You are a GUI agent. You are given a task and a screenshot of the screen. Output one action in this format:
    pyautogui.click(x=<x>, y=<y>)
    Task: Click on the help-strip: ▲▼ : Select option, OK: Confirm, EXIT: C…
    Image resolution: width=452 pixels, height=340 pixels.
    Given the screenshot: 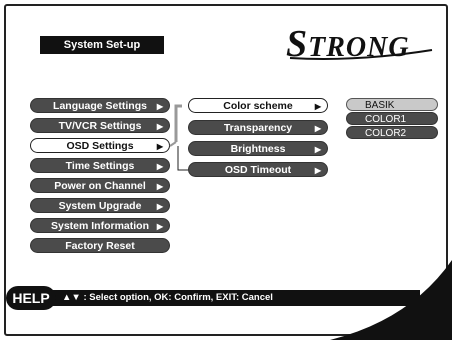 What is the action you would take?
    pyautogui.click(x=230, y=298)
    